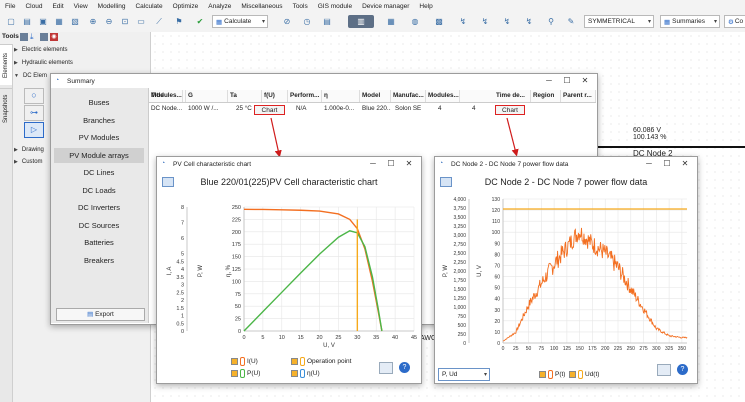 The width and height of the screenshot is (745, 402). I want to click on x-tick-label: 300, so click(656, 348).